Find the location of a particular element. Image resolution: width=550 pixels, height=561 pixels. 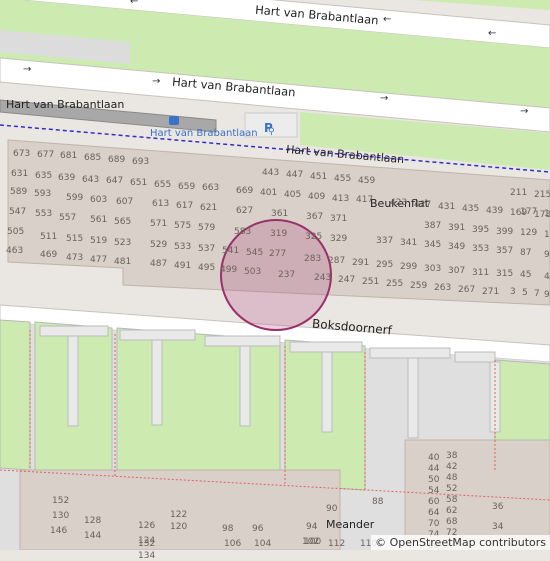

house-number: 443 is located at coordinates (271, 173).